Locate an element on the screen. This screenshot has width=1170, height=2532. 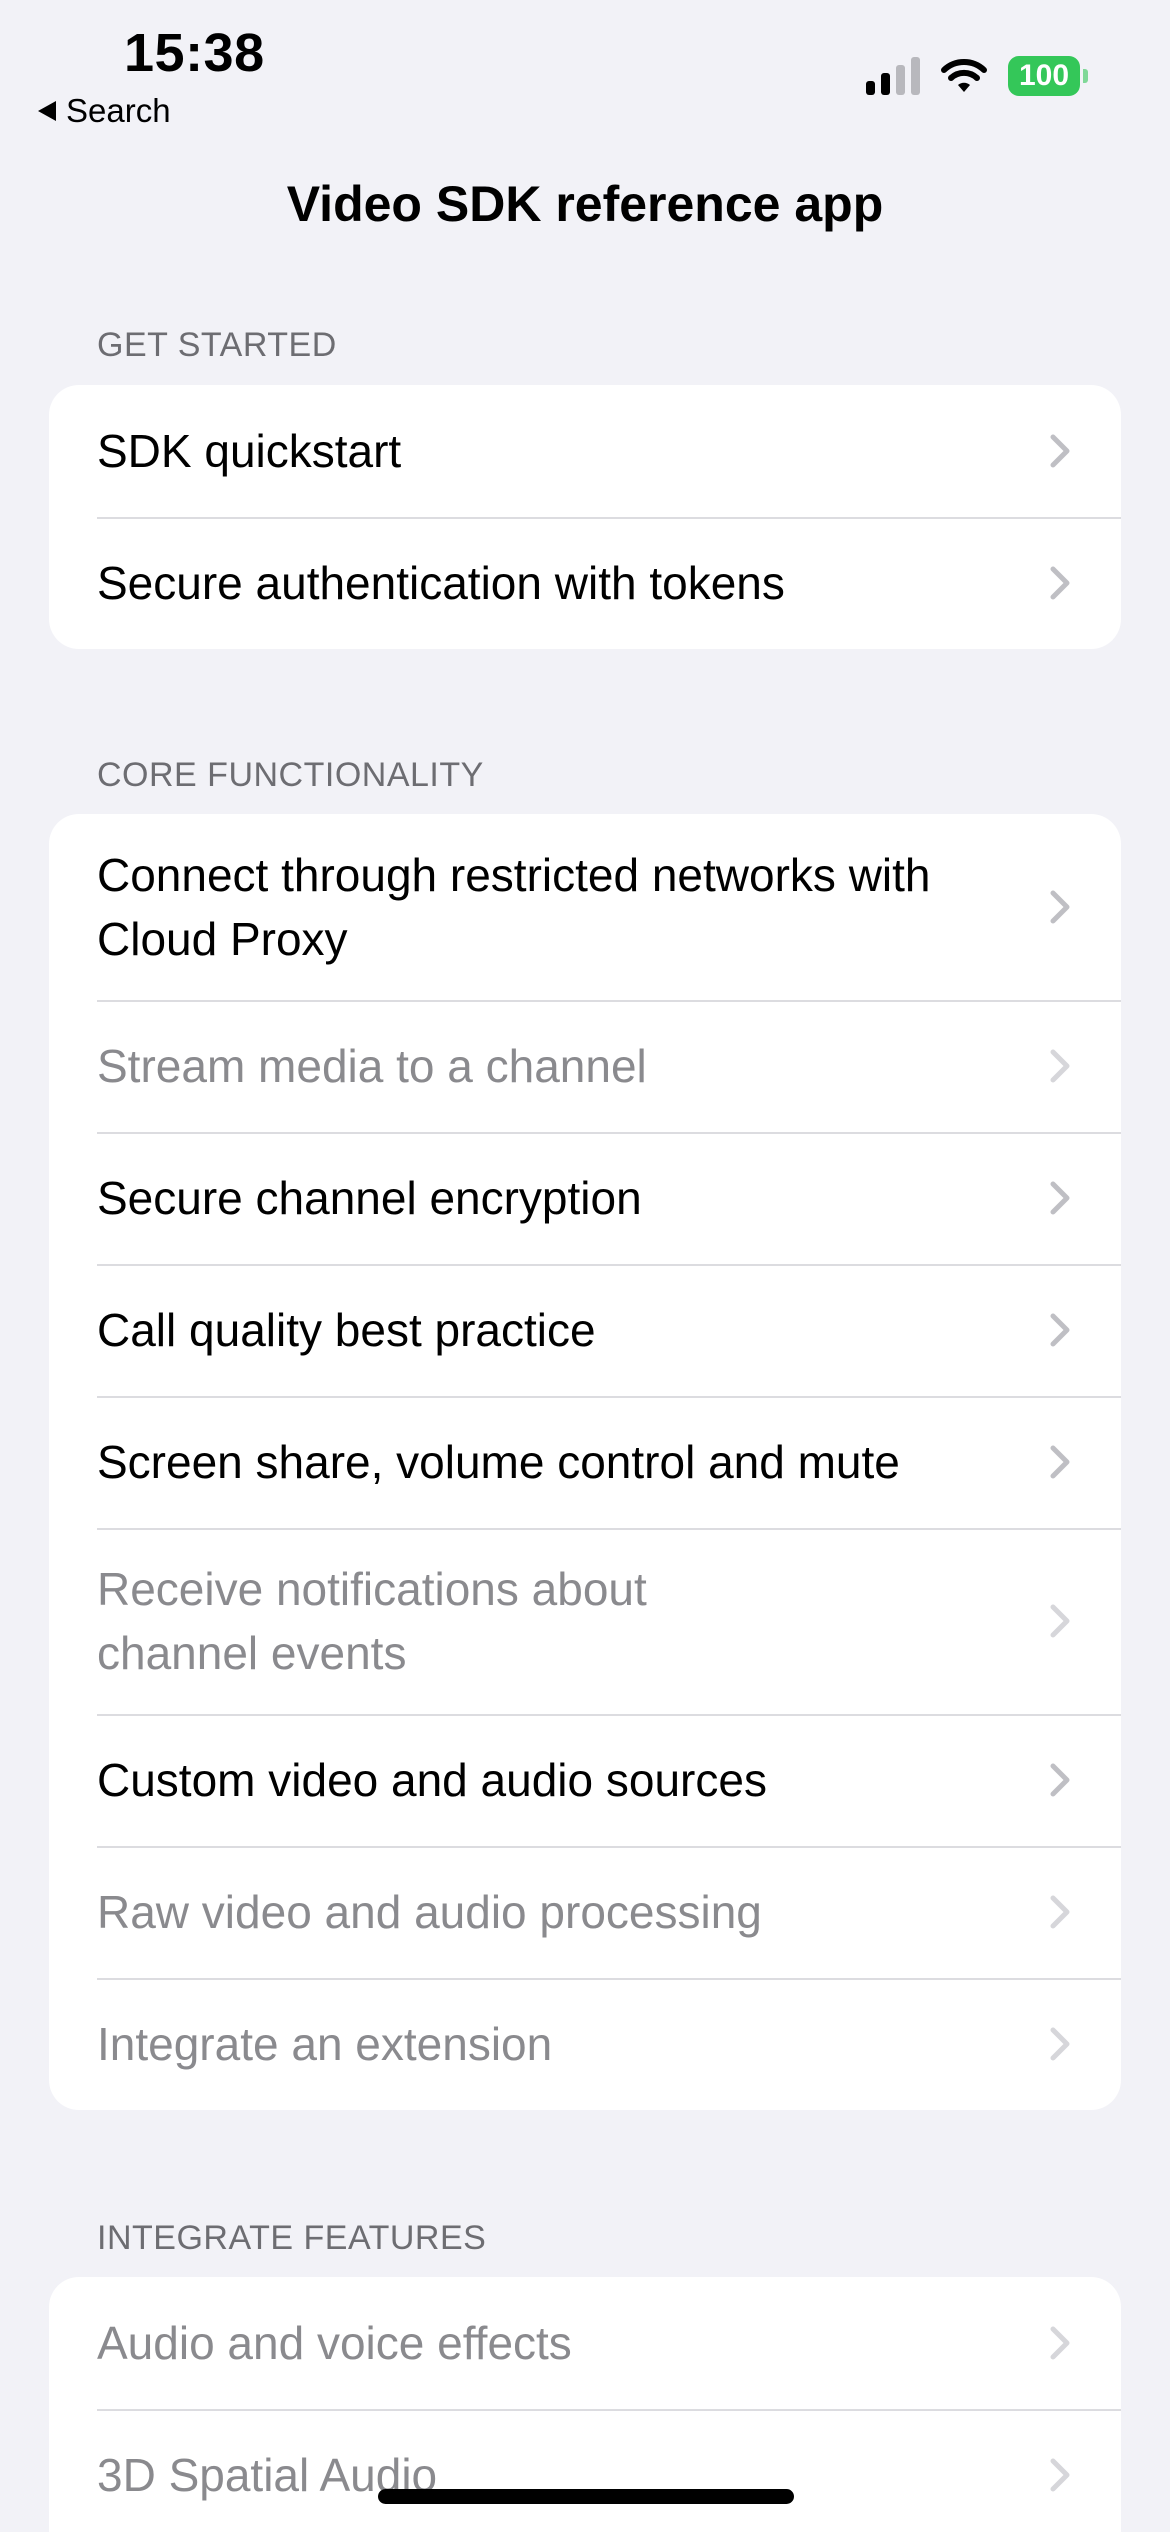
back-triangle-icon is located at coordinates (47, 111).